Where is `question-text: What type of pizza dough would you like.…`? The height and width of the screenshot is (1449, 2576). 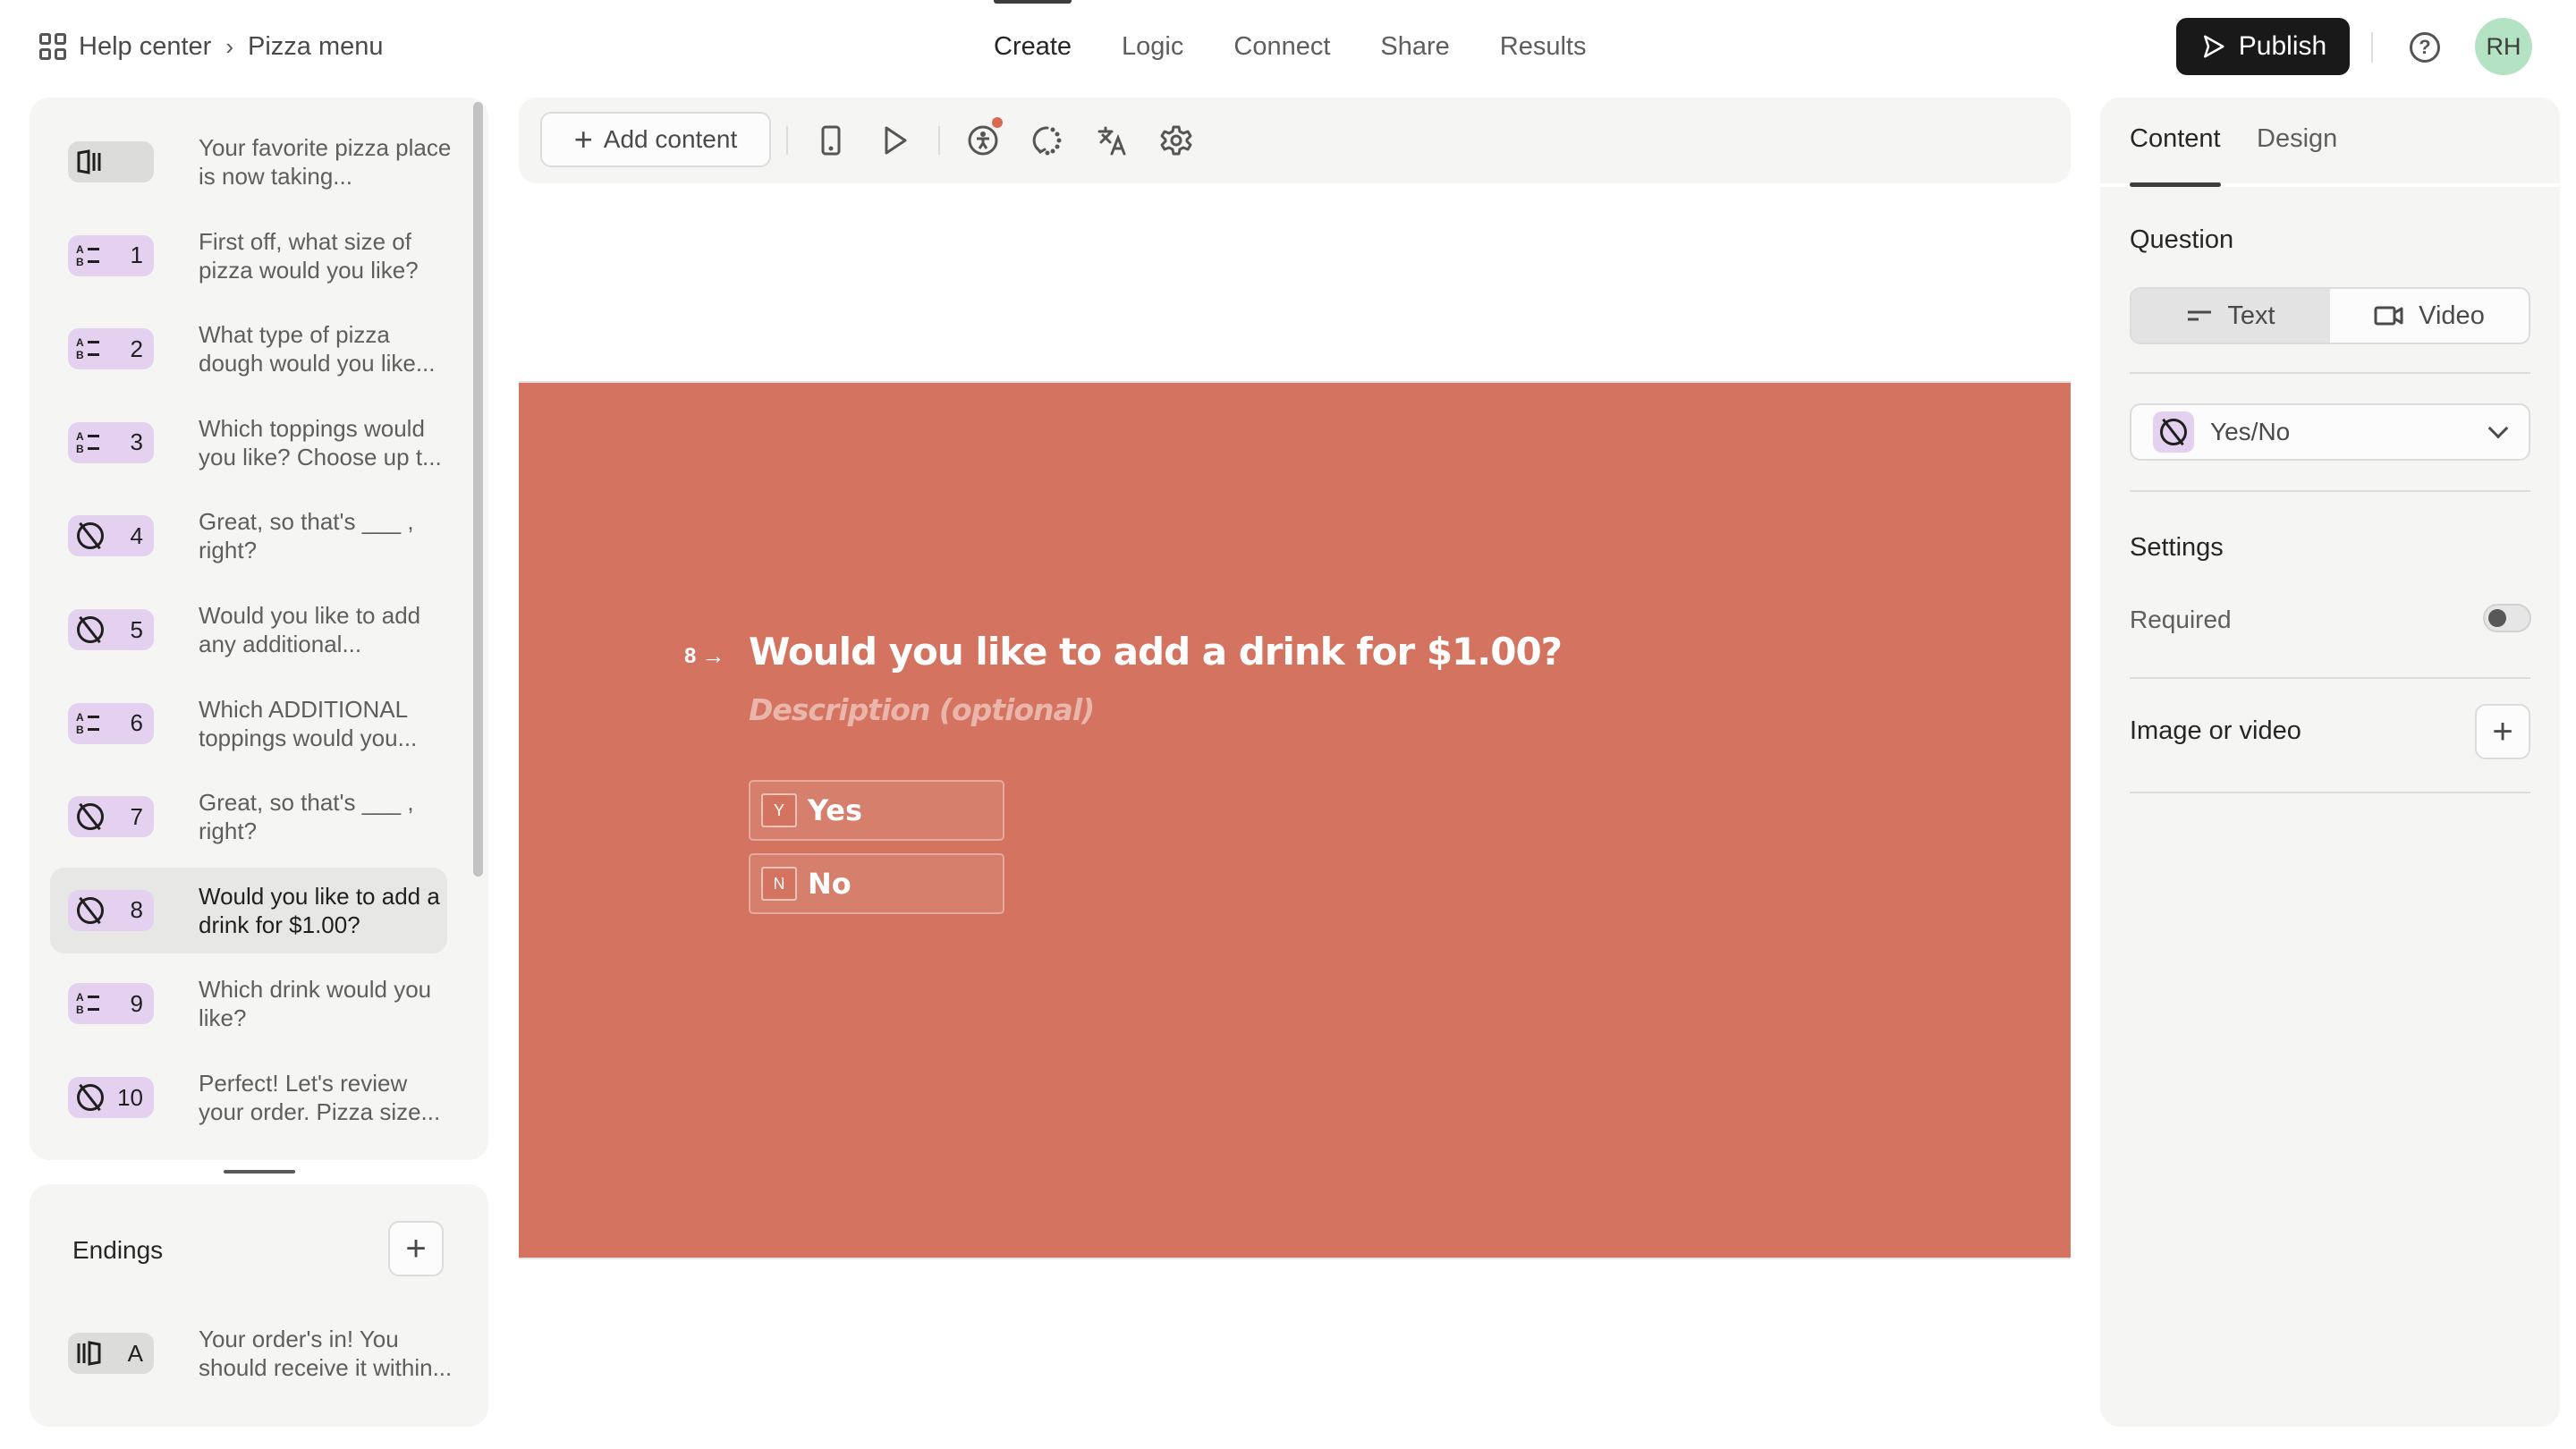
question-text: What type of pizza dough would you like.… is located at coordinates (317, 349).